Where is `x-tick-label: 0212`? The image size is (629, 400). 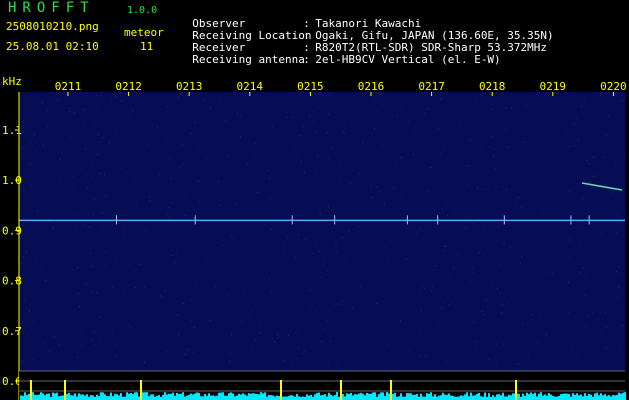
x-tick-label: 0212 is located at coordinates (128, 86).